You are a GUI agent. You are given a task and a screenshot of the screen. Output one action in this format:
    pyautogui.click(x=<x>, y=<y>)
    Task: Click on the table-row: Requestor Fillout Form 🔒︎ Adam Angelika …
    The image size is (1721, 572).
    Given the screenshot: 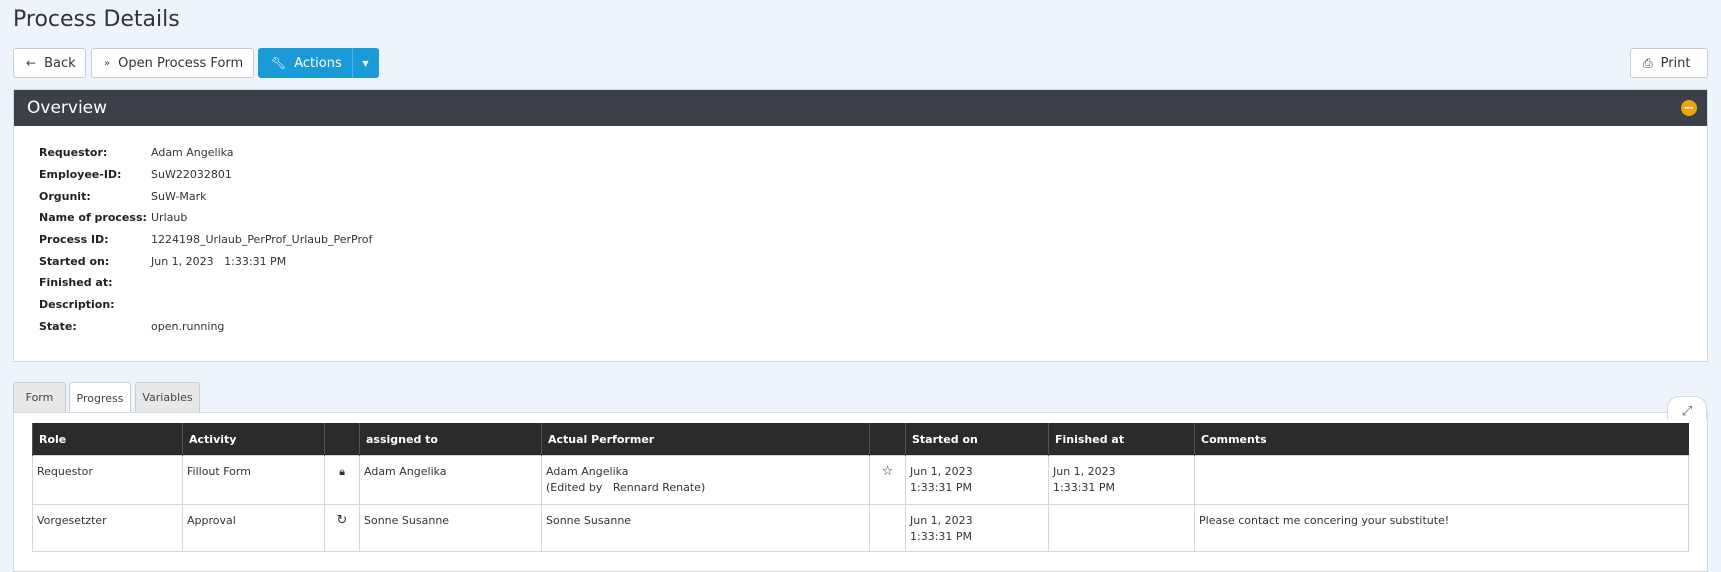 What is the action you would take?
    pyautogui.click(x=860, y=480)
    